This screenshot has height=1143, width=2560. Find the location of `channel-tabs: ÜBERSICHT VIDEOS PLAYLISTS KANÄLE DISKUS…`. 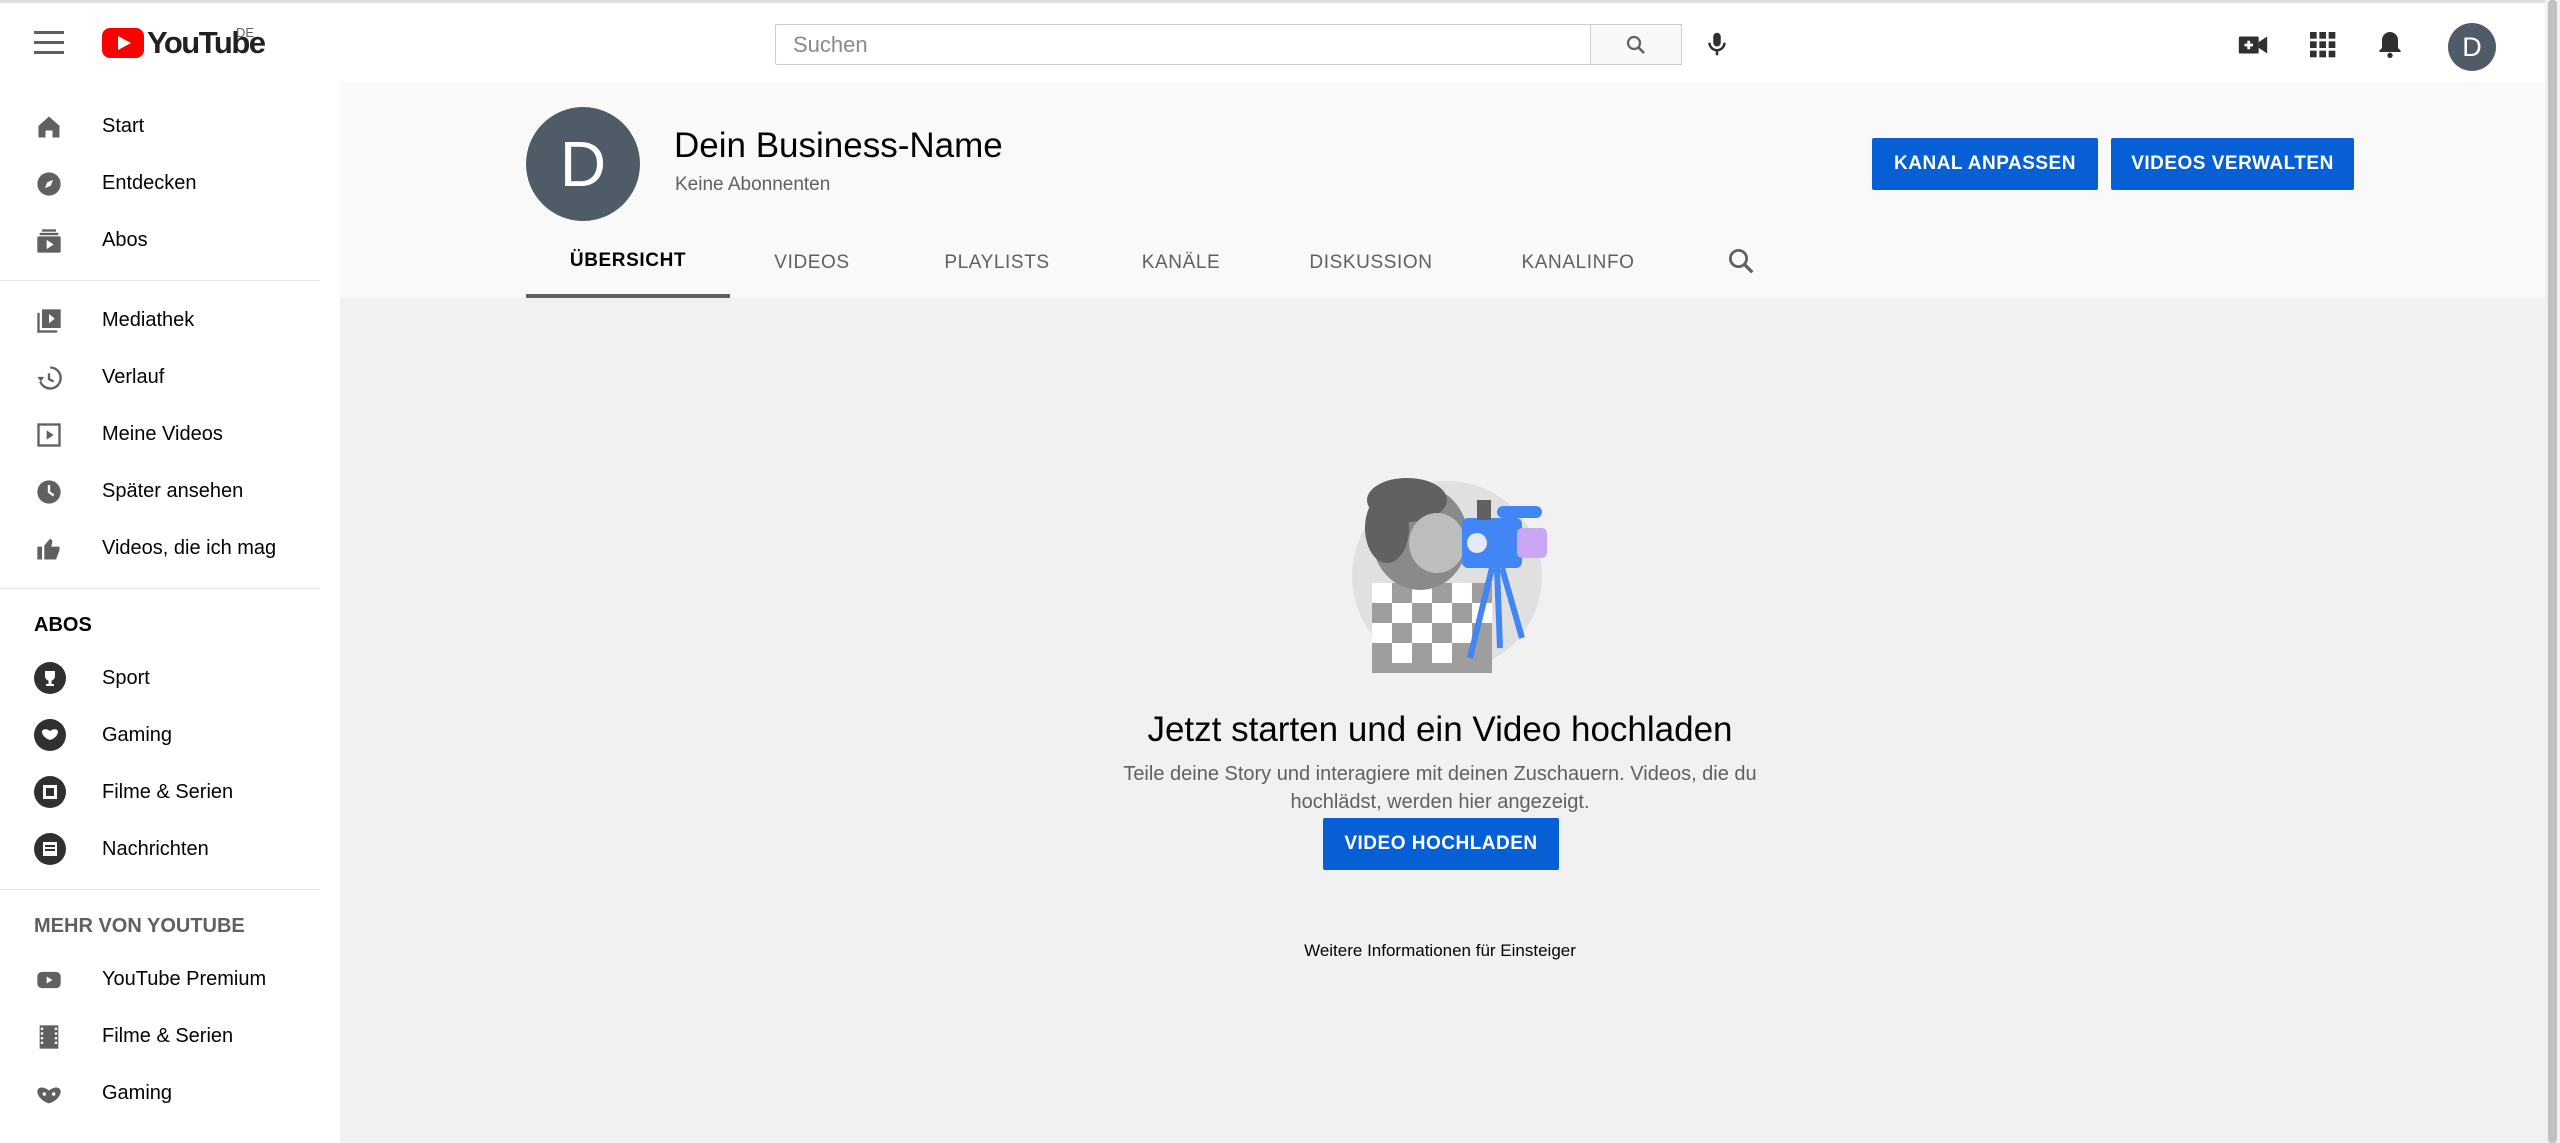

channel-tabs: ÜBERSICHT VIDEOS PLAYLISTS KANÄLE DISKUS… is located at coordinates (1101, 263).